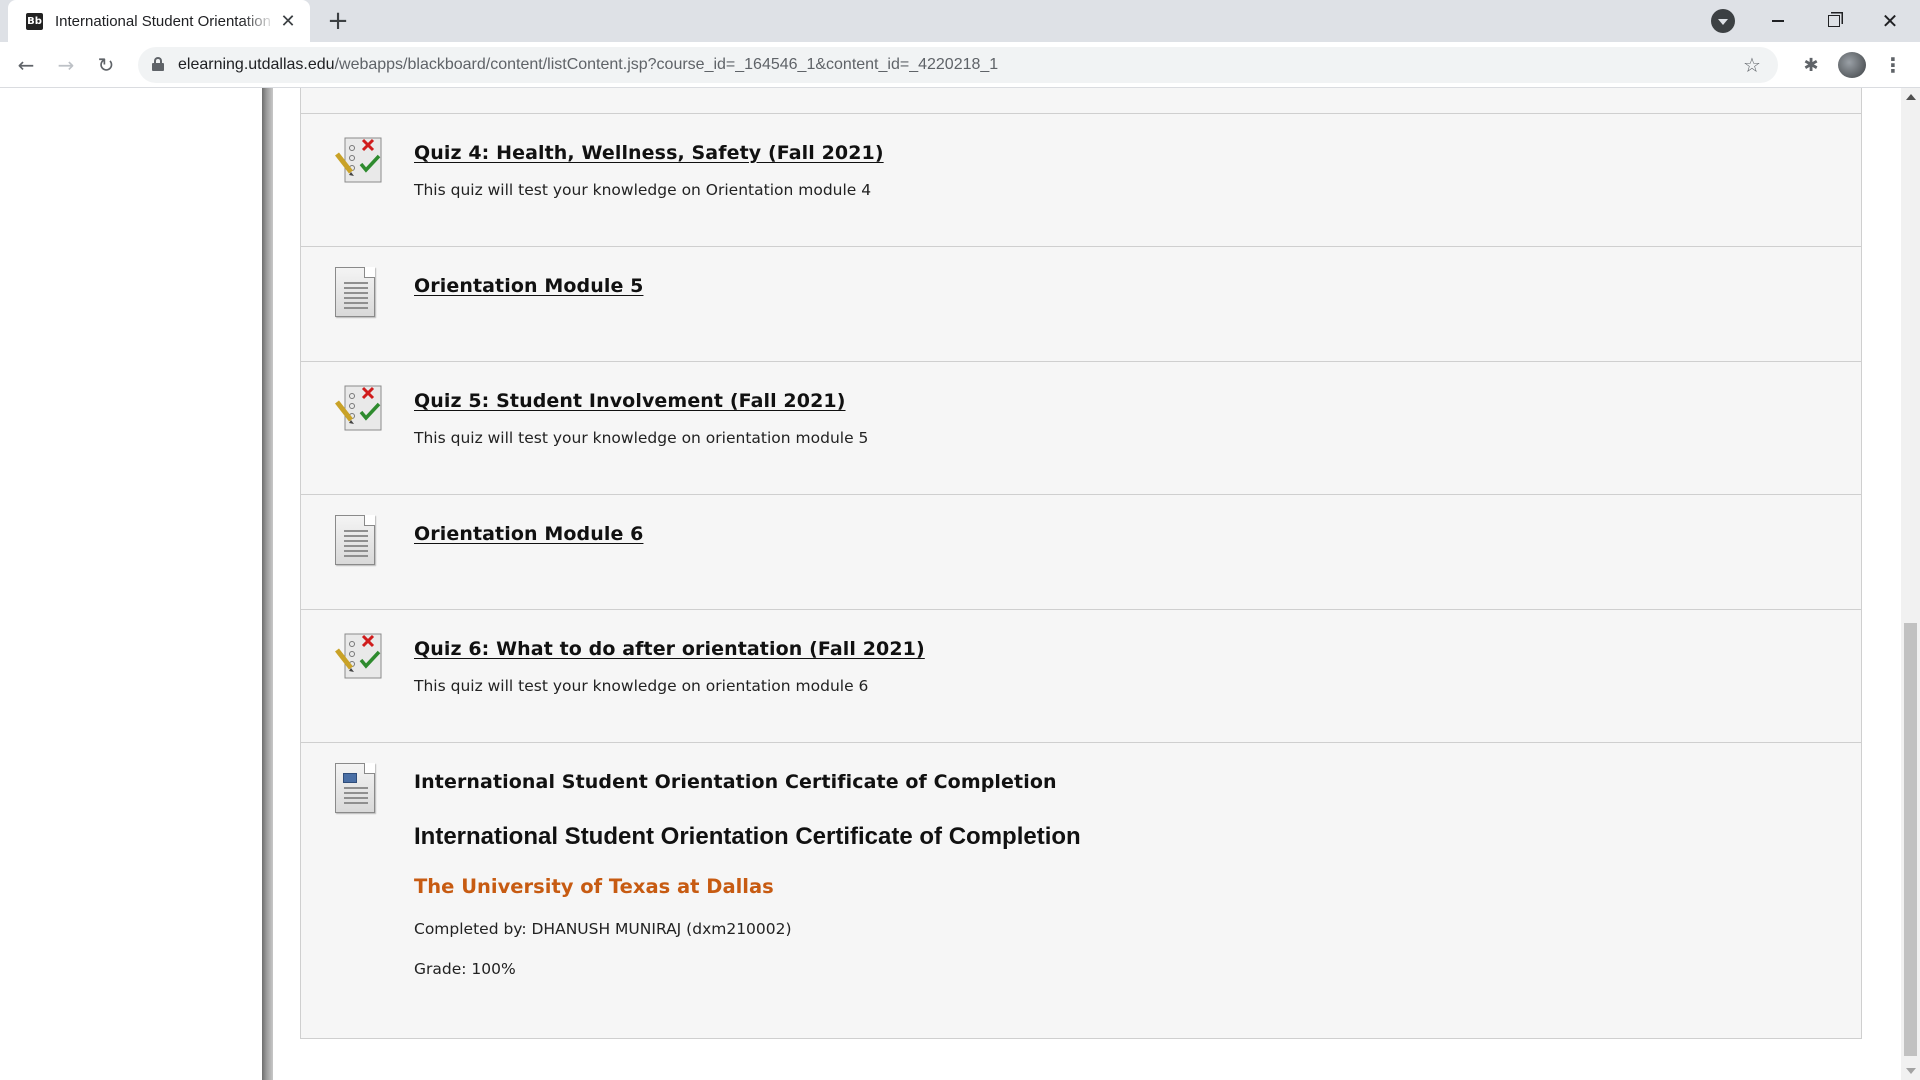  What do you see at coordinates (1778, 21) in the screenshot?
I see `window-minimize-button` at bounding box center [1778, 21].